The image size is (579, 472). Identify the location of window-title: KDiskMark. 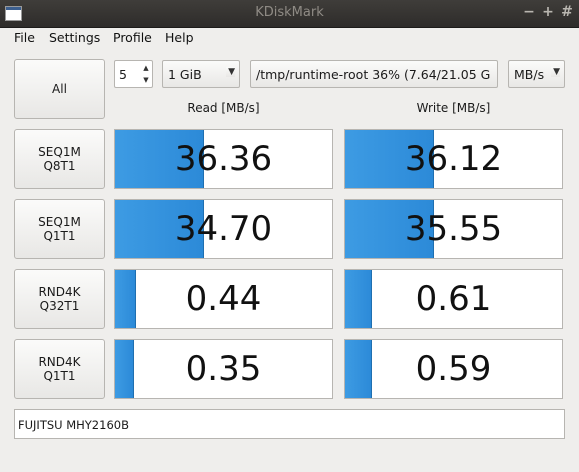
(289, 12).